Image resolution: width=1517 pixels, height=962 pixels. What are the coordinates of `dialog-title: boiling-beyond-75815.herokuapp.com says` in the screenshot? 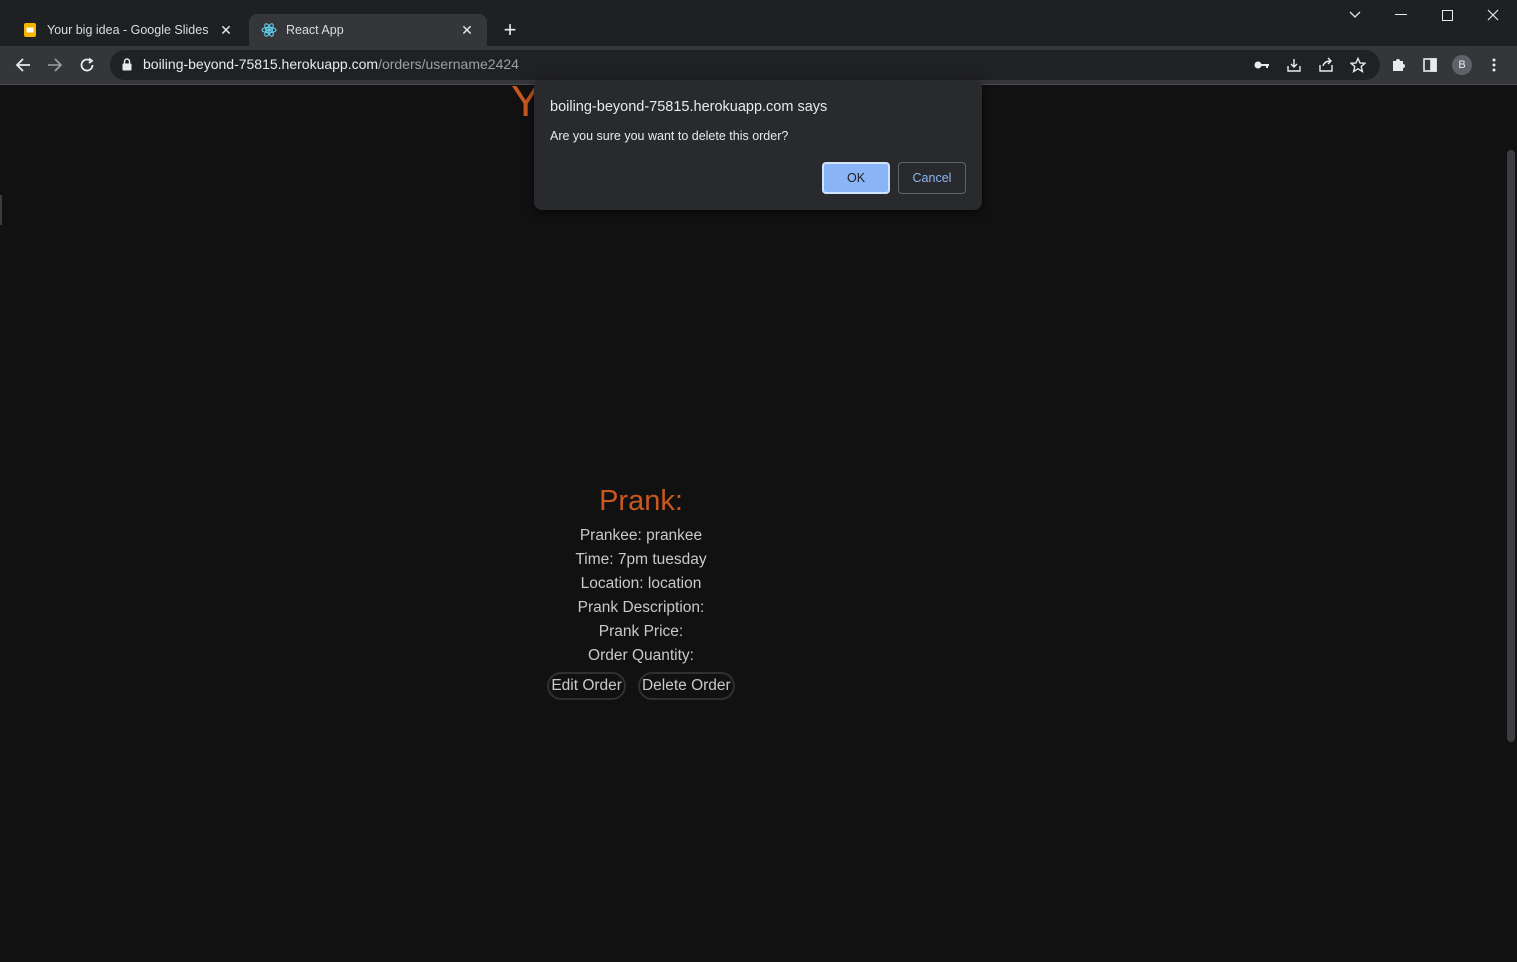 It's located at (689, 107).